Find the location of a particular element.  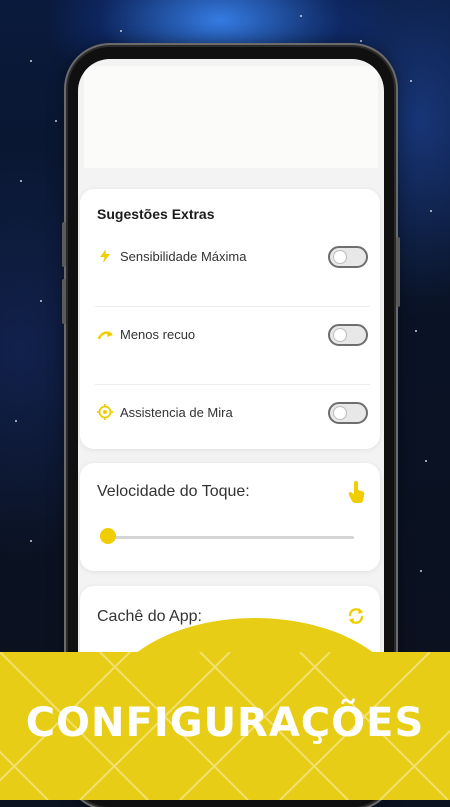

mira-toggle is located at coordinates (348, 413).